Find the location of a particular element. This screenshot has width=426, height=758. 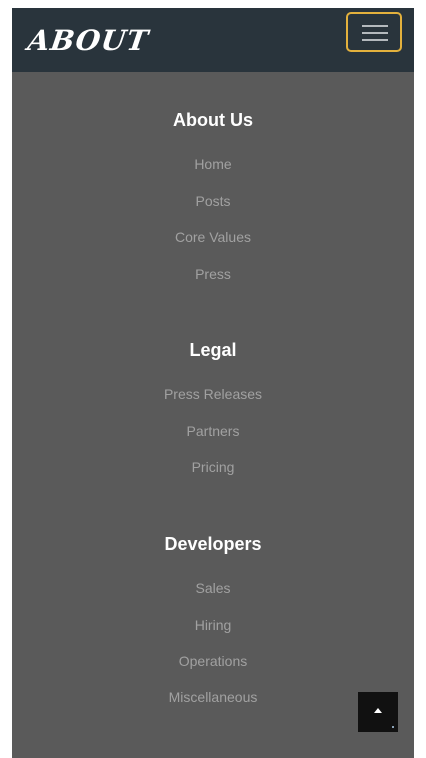

footer-link-hiring: Hiring is located at coordinates (213, 625).